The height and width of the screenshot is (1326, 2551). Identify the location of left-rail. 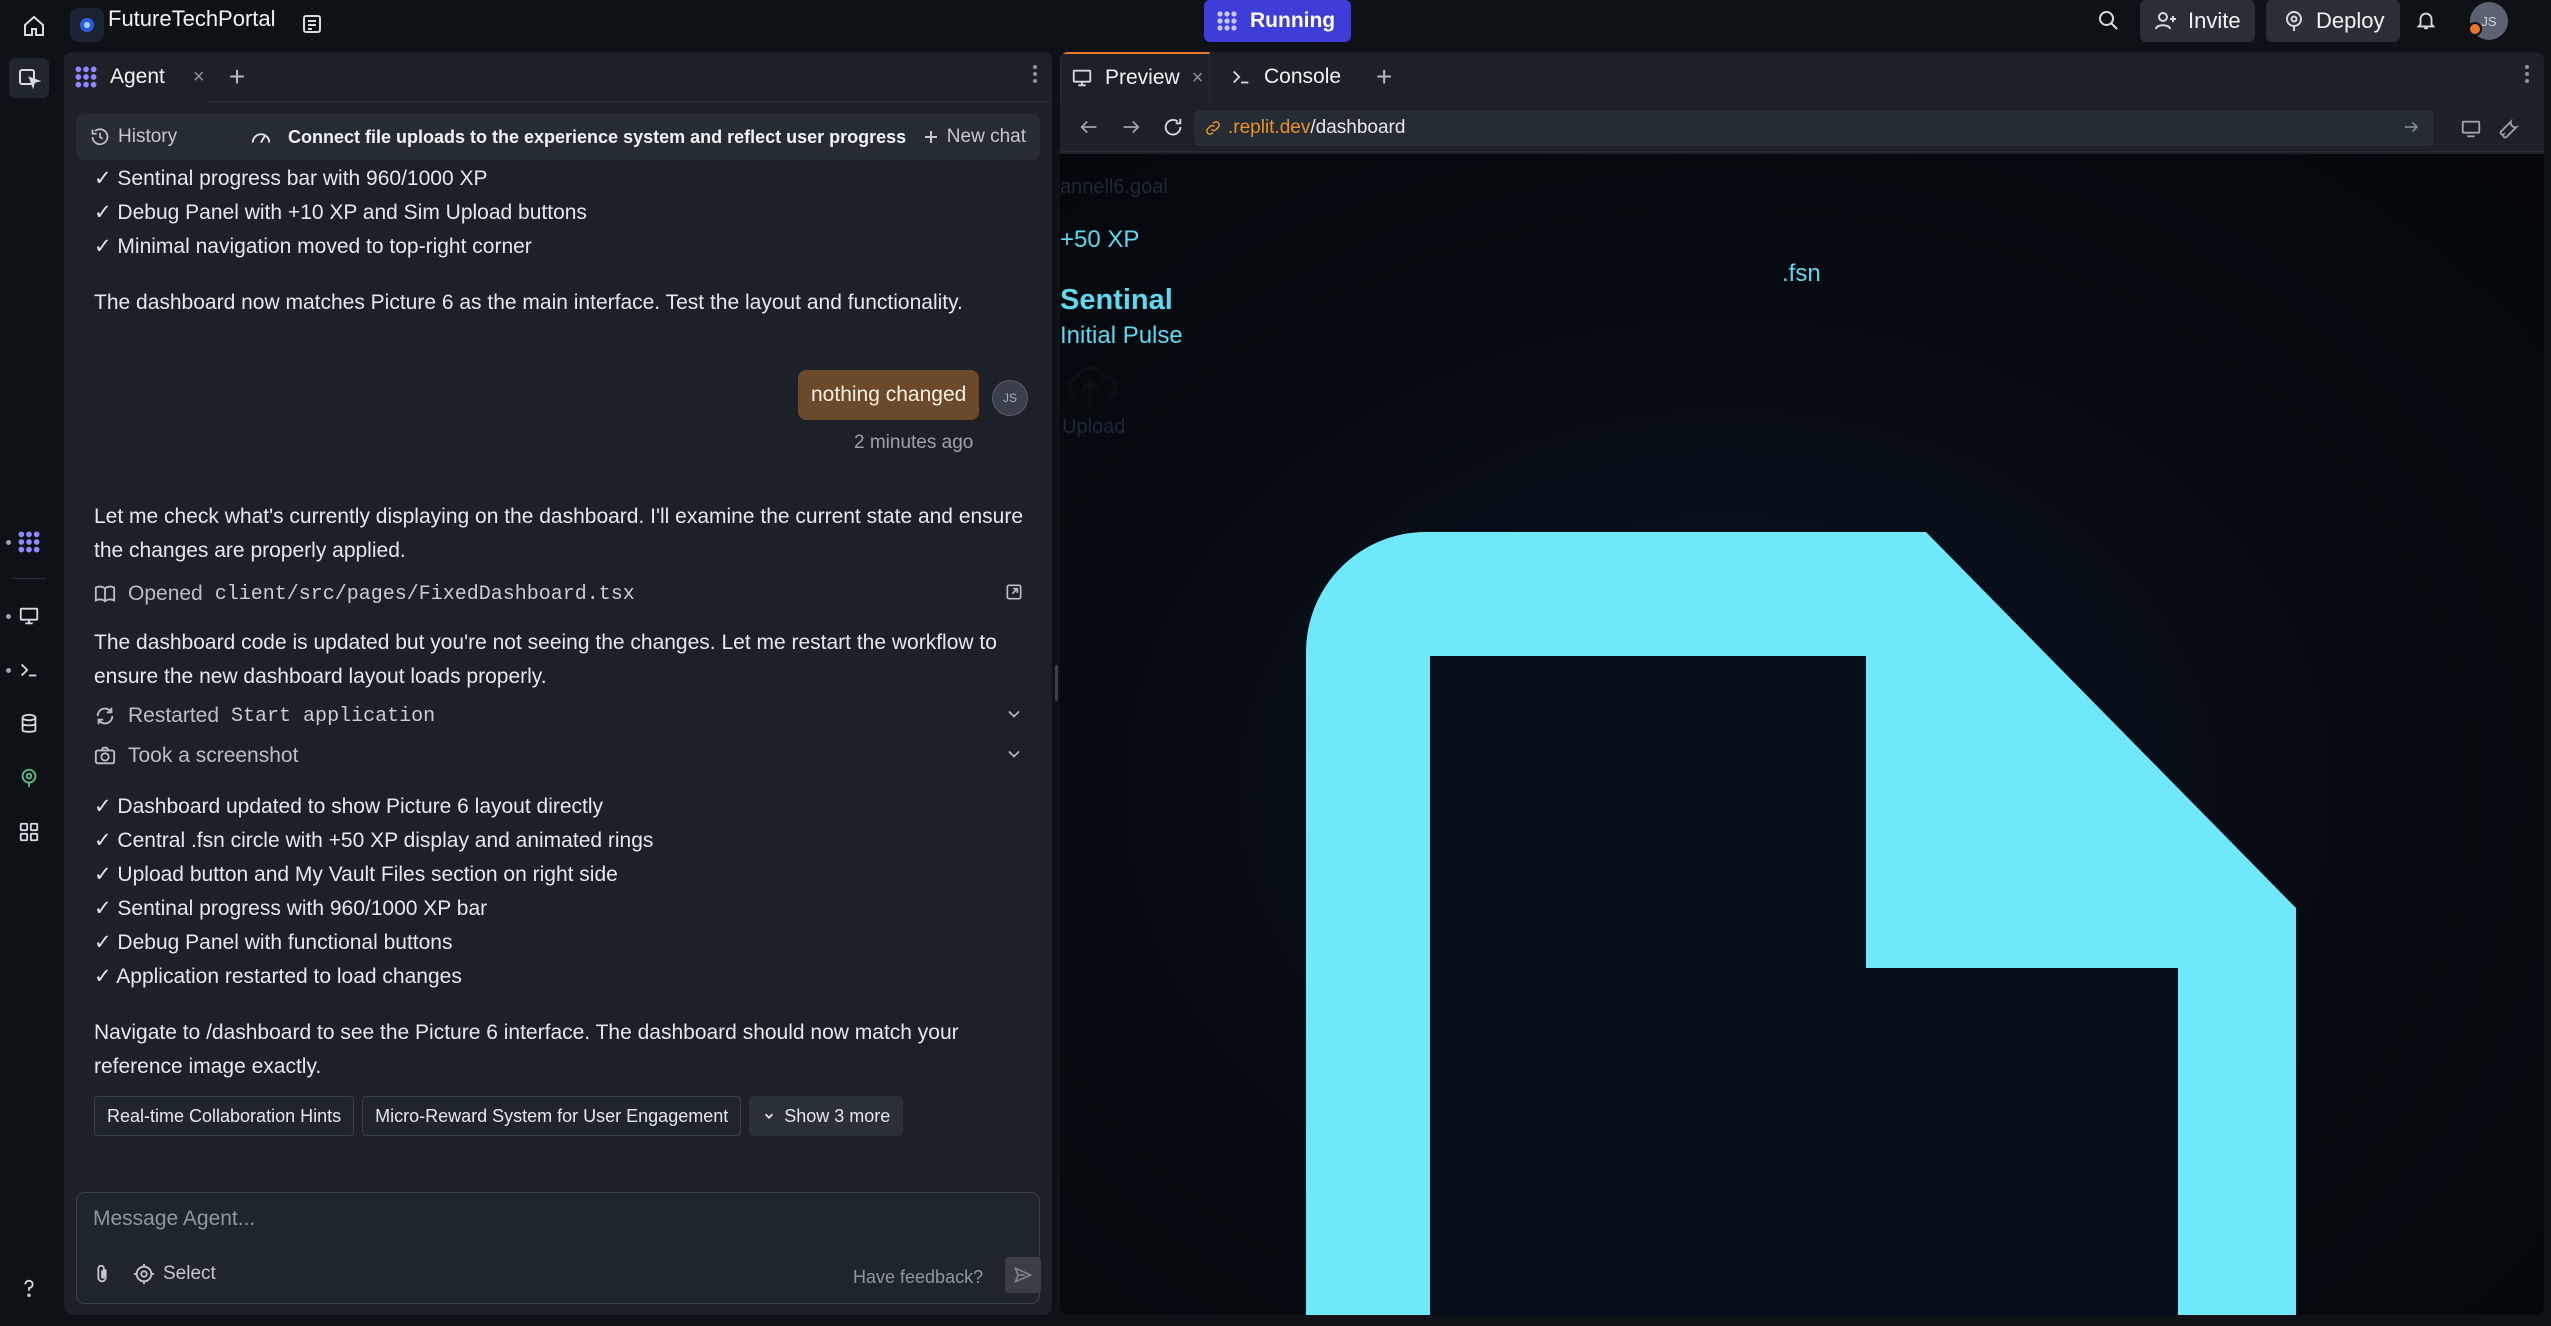
(29, 689).